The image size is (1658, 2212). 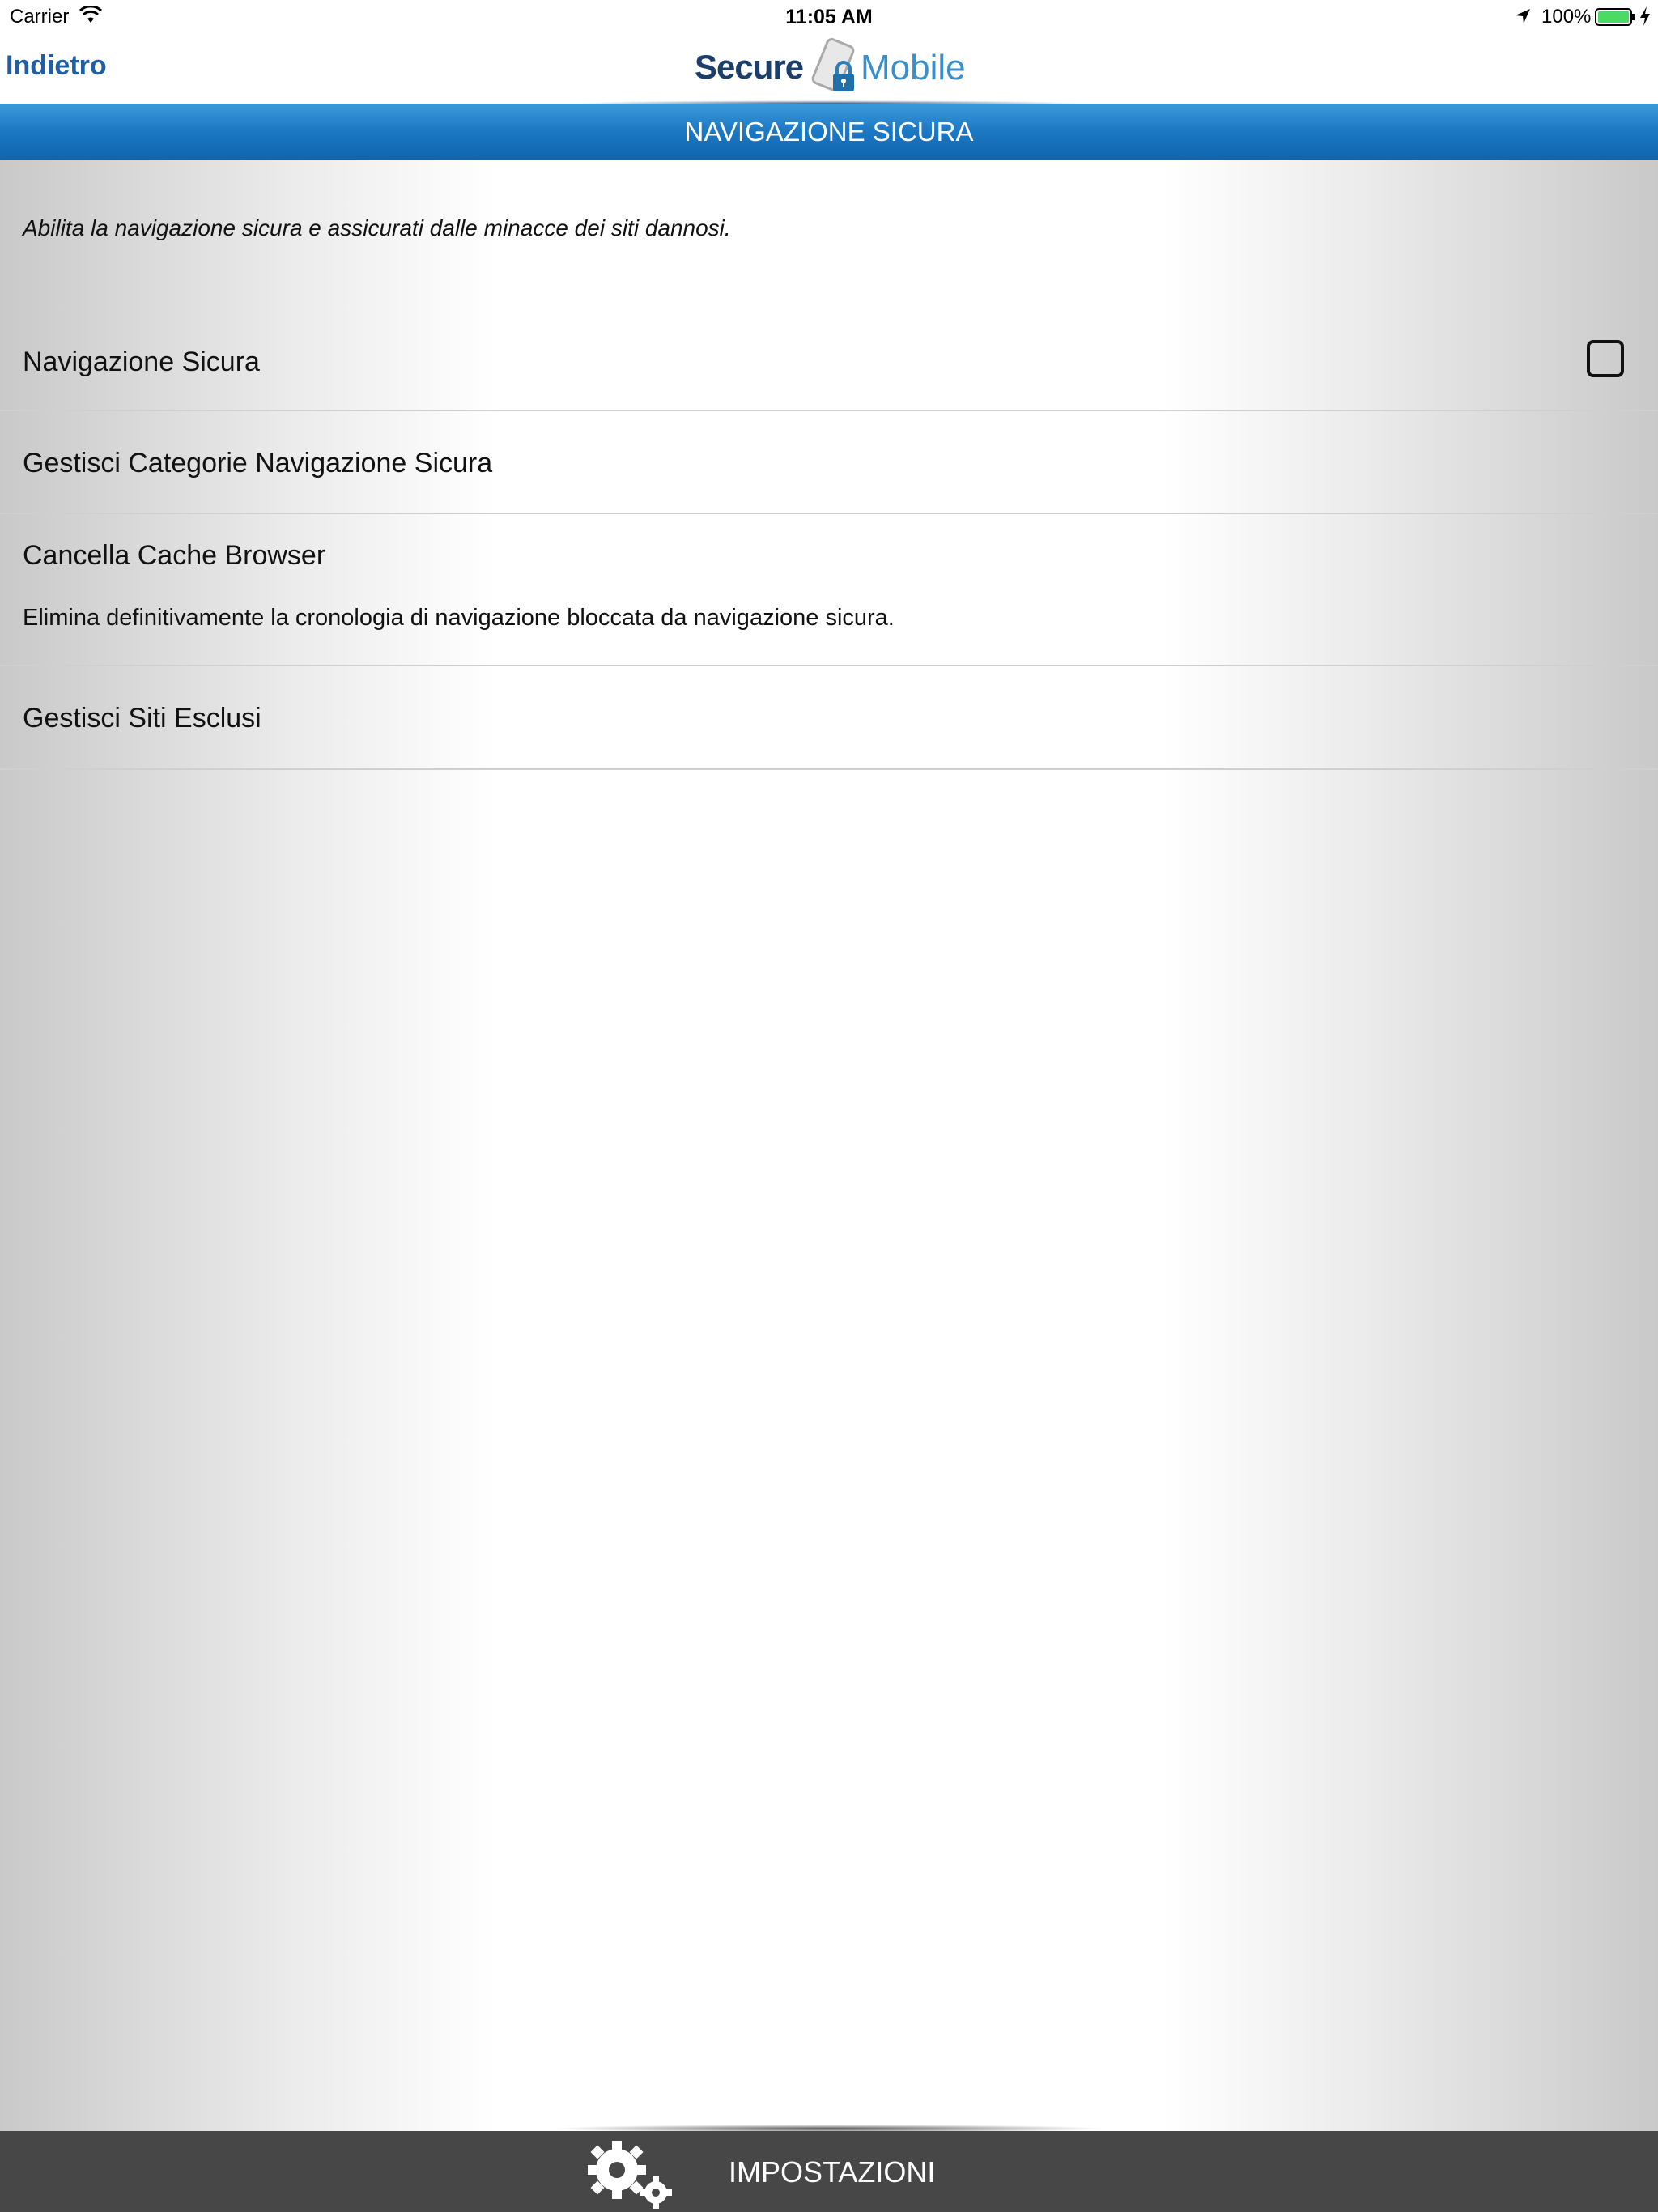 I want to click on logo-mobile-text: Mobile, so click(x=913, y=67).